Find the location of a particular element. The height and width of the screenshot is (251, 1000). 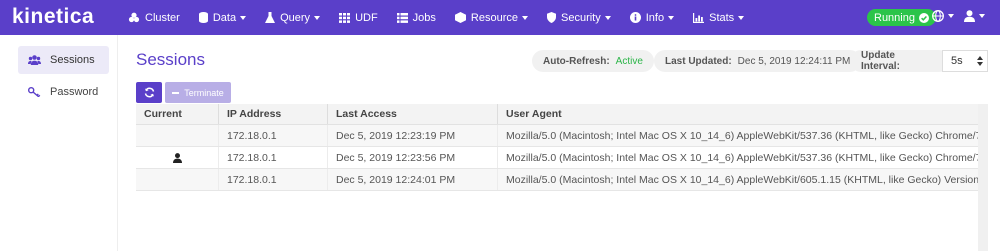

terminate-button: Terminate is located at coordinates (198, 92).